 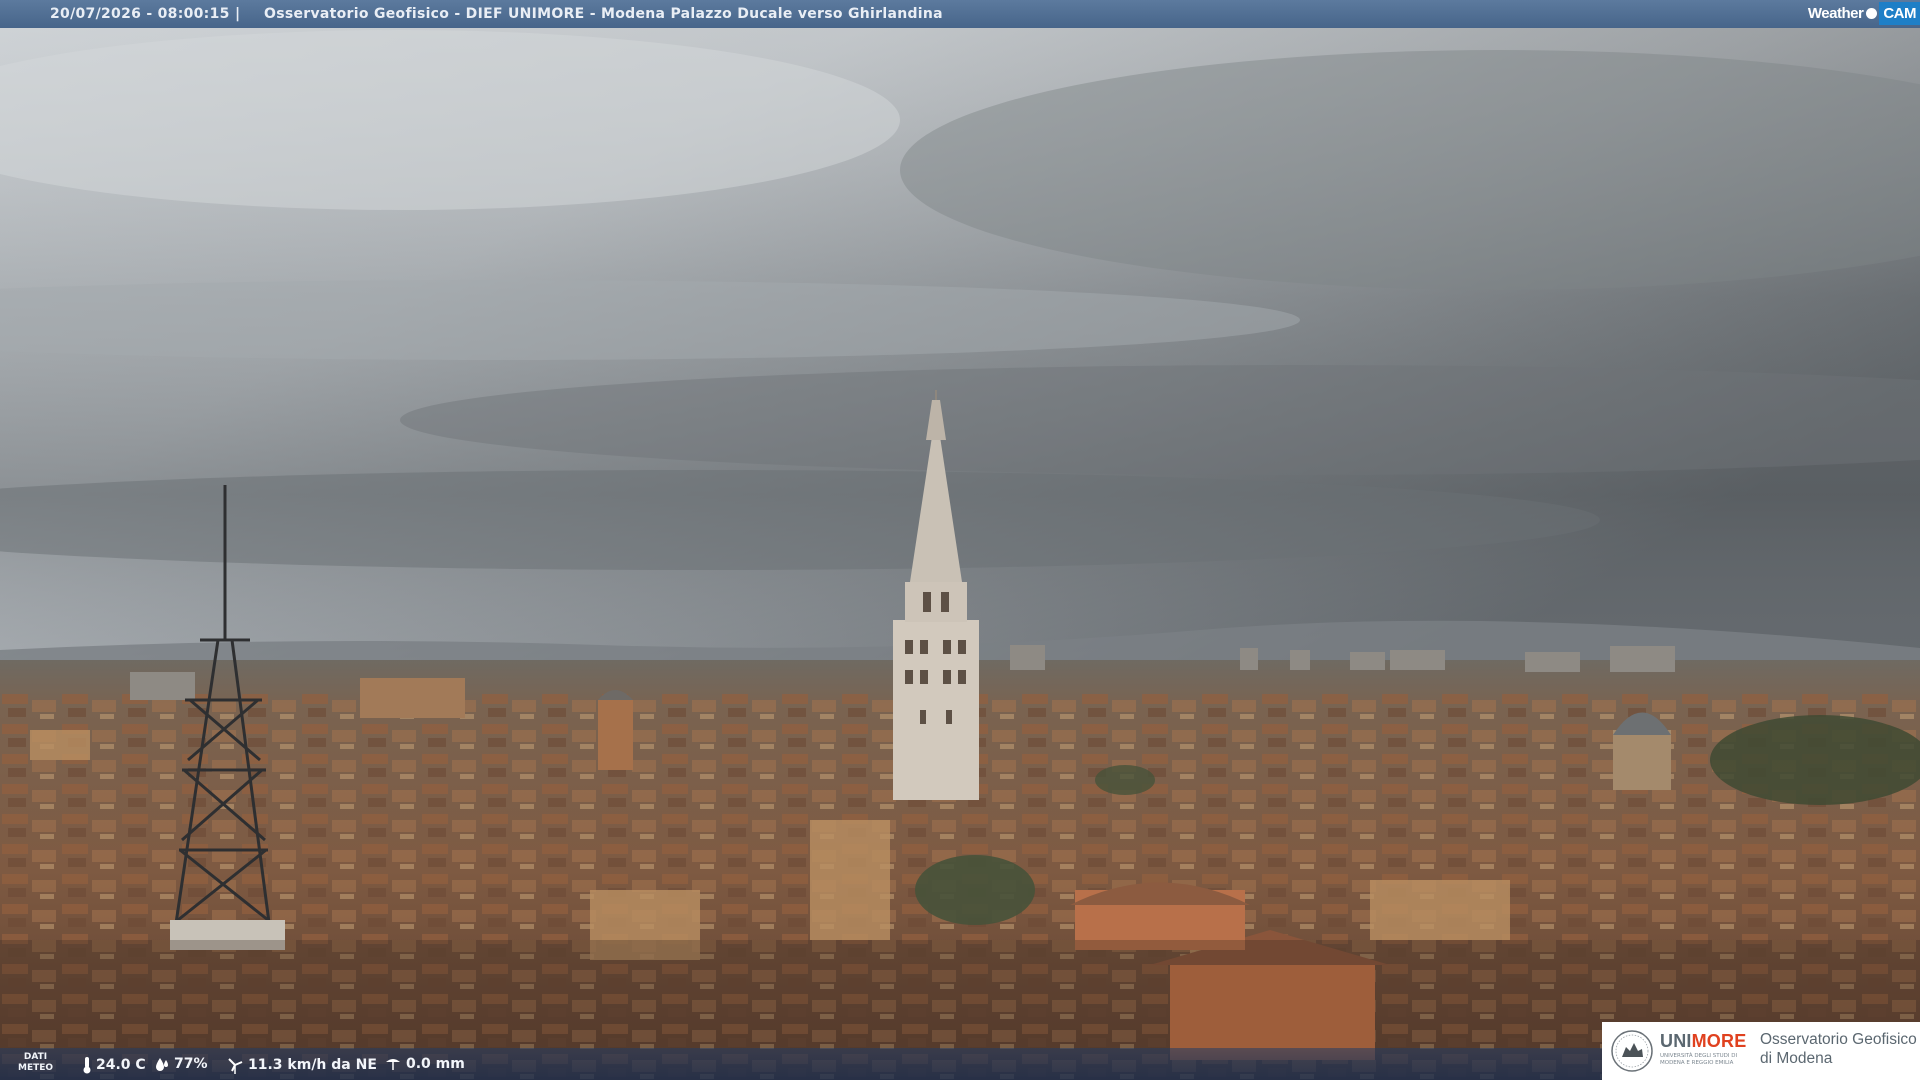 I want to click on weathercam-logo: Weather CAM, so click(x=1861, y=13).